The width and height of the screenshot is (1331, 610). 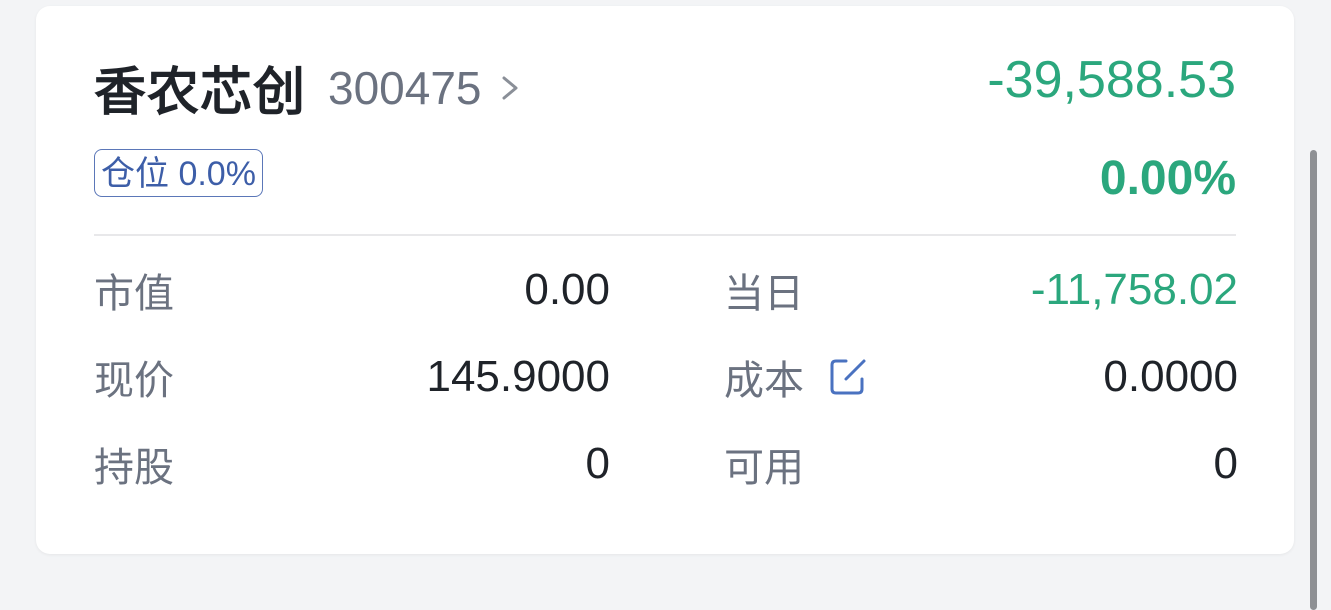 I want to click on position-badge: 仓位 0.0%, so click(x=178, y=173).